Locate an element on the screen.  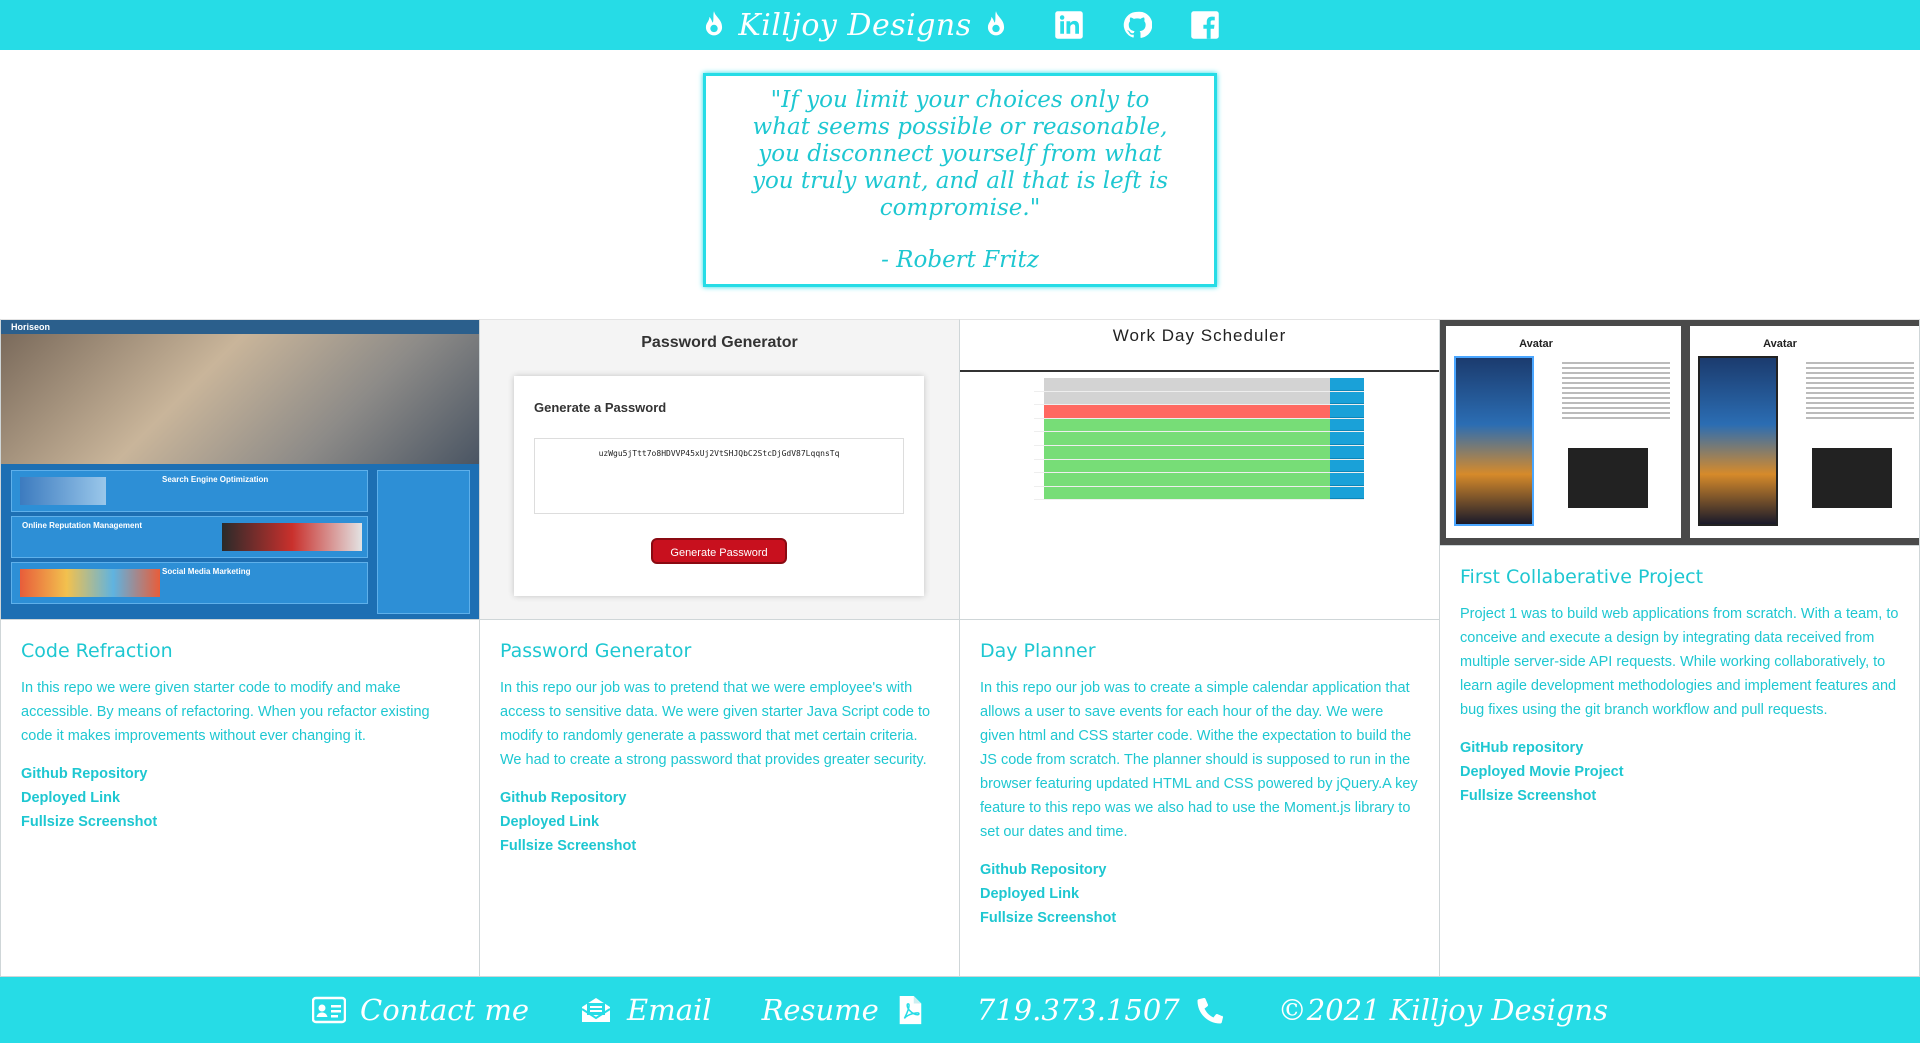
contact-card-icon is located at coordinates (329, 1010).